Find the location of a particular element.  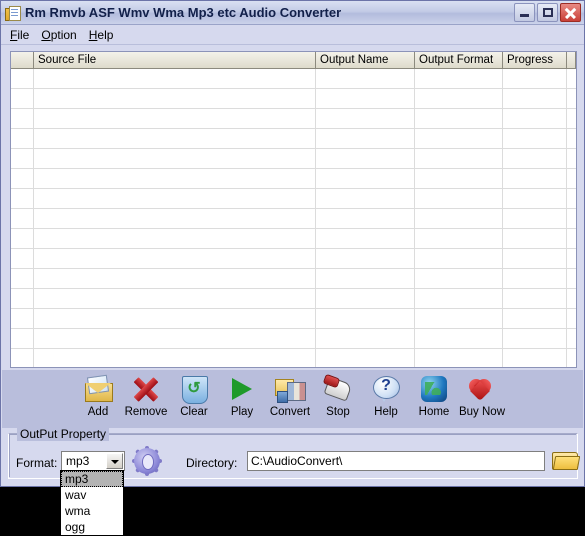

convert-button: Convert is located at coordinates (290, 394).